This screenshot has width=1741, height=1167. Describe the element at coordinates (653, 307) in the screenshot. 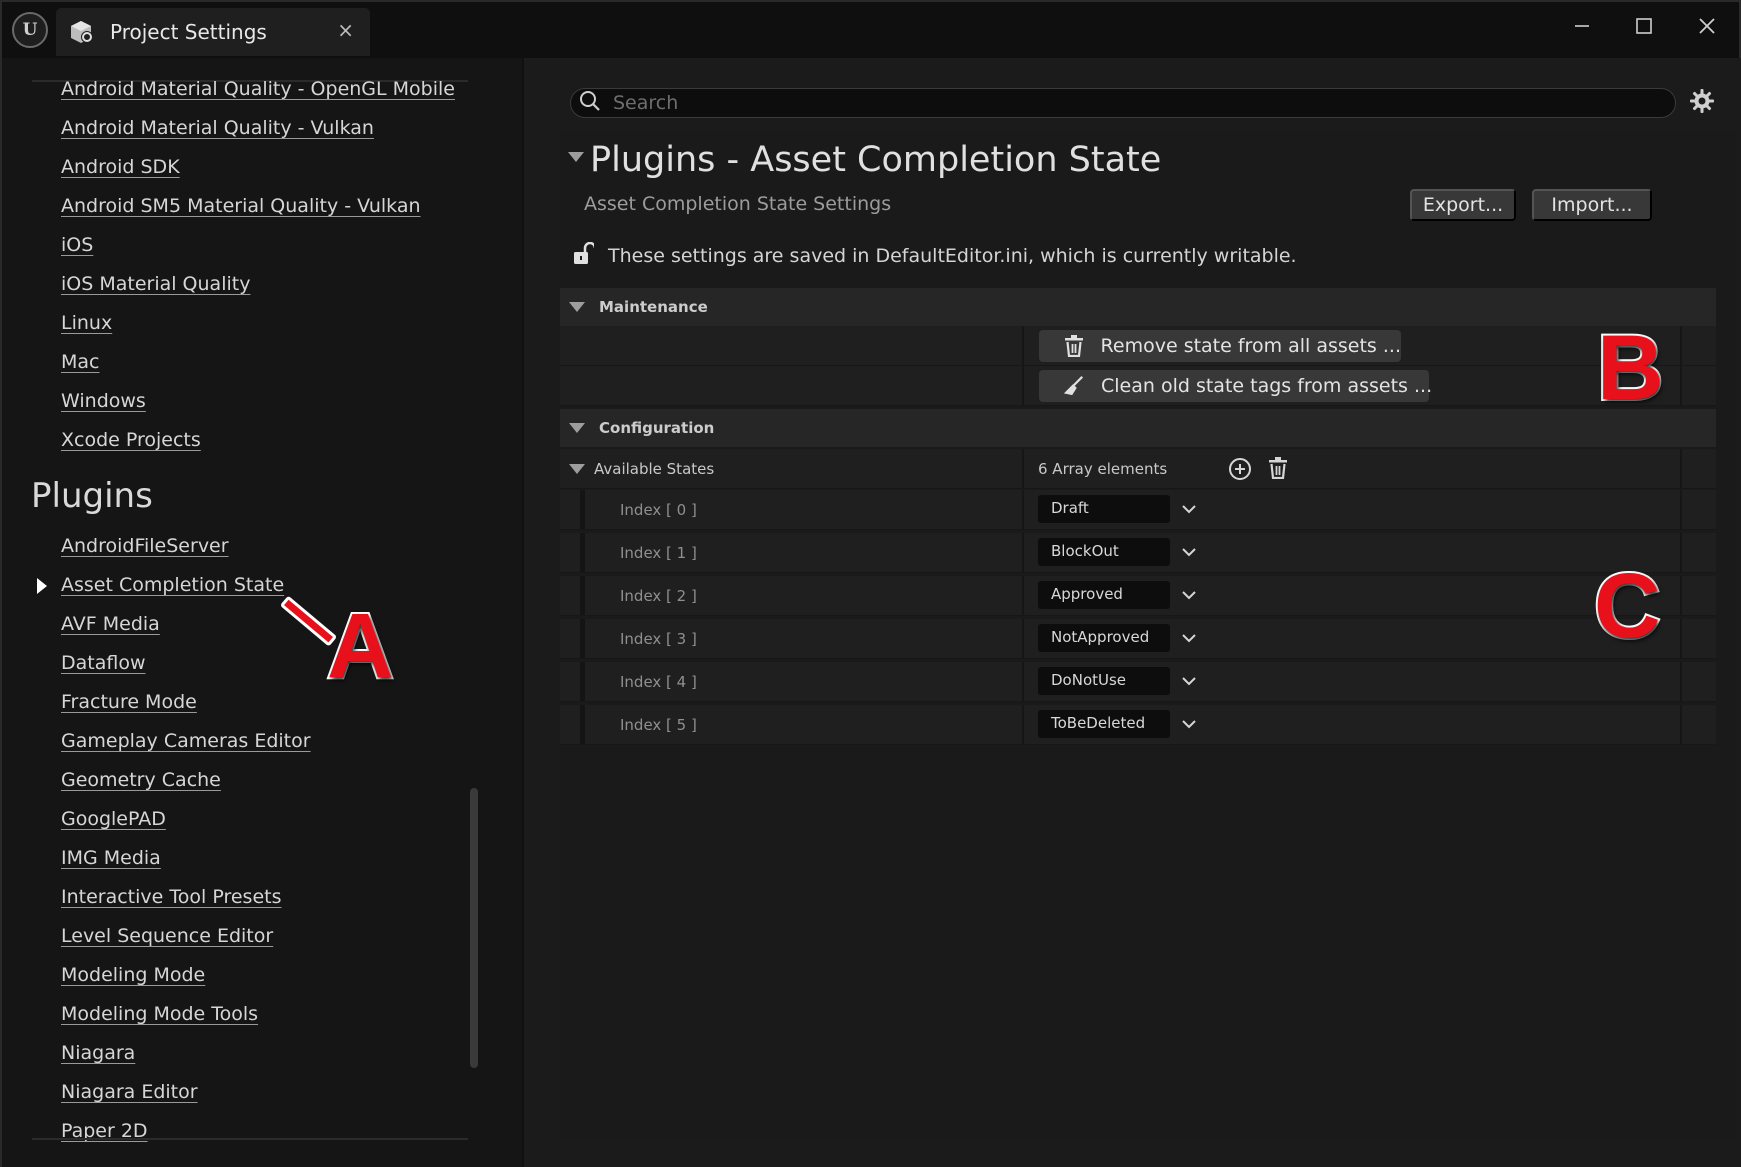

I see `category-label: Maintenance` at that location.